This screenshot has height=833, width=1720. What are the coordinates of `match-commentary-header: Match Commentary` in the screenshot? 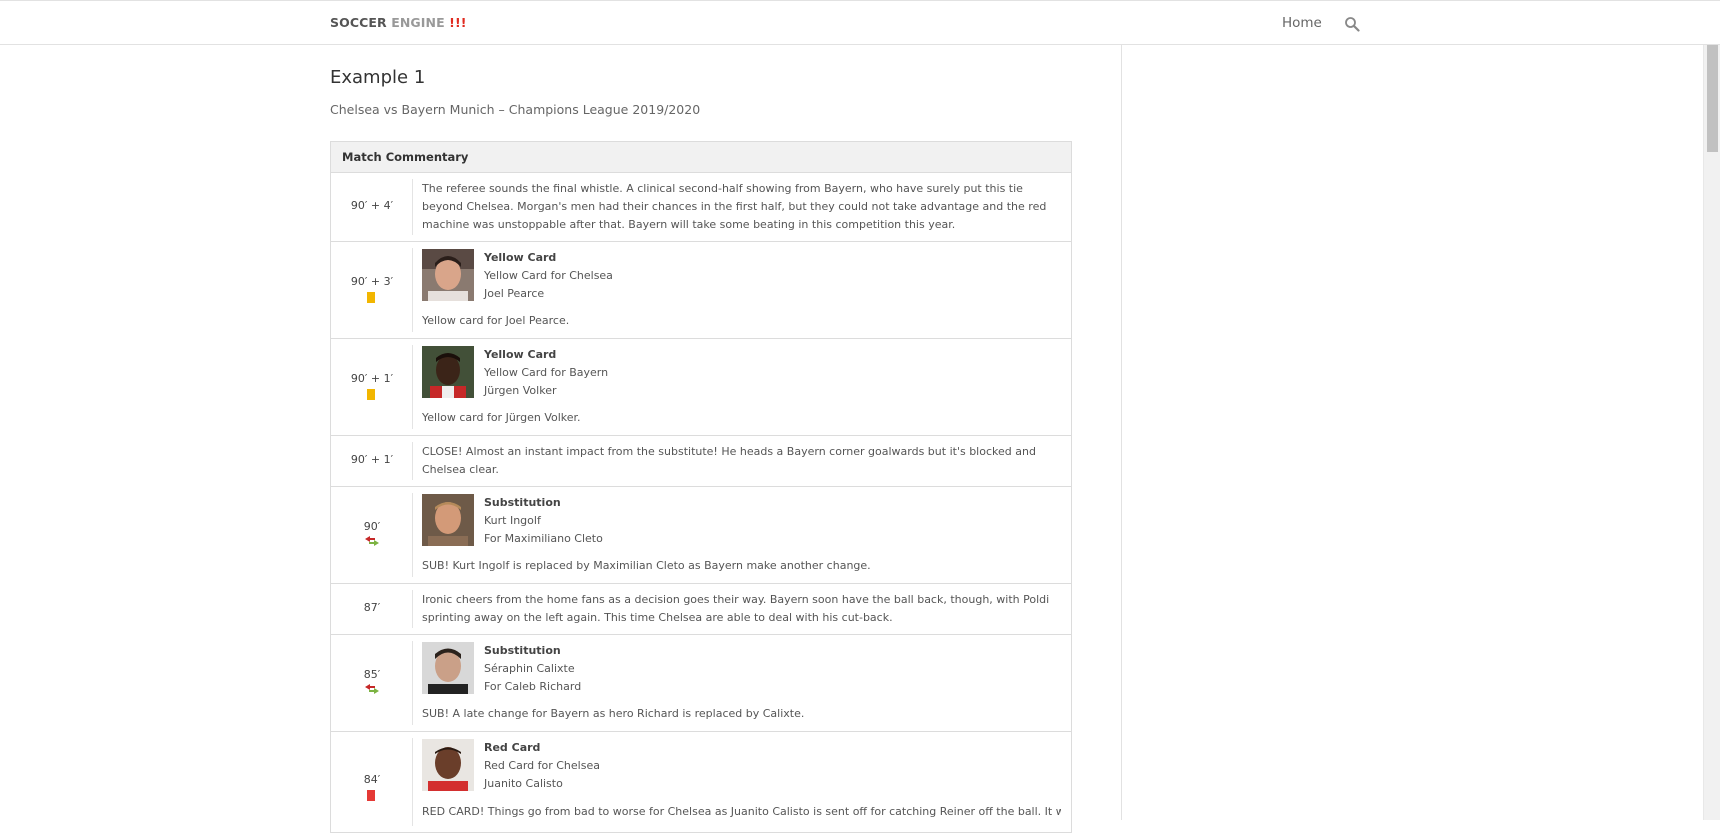 It's located at (701, 157).